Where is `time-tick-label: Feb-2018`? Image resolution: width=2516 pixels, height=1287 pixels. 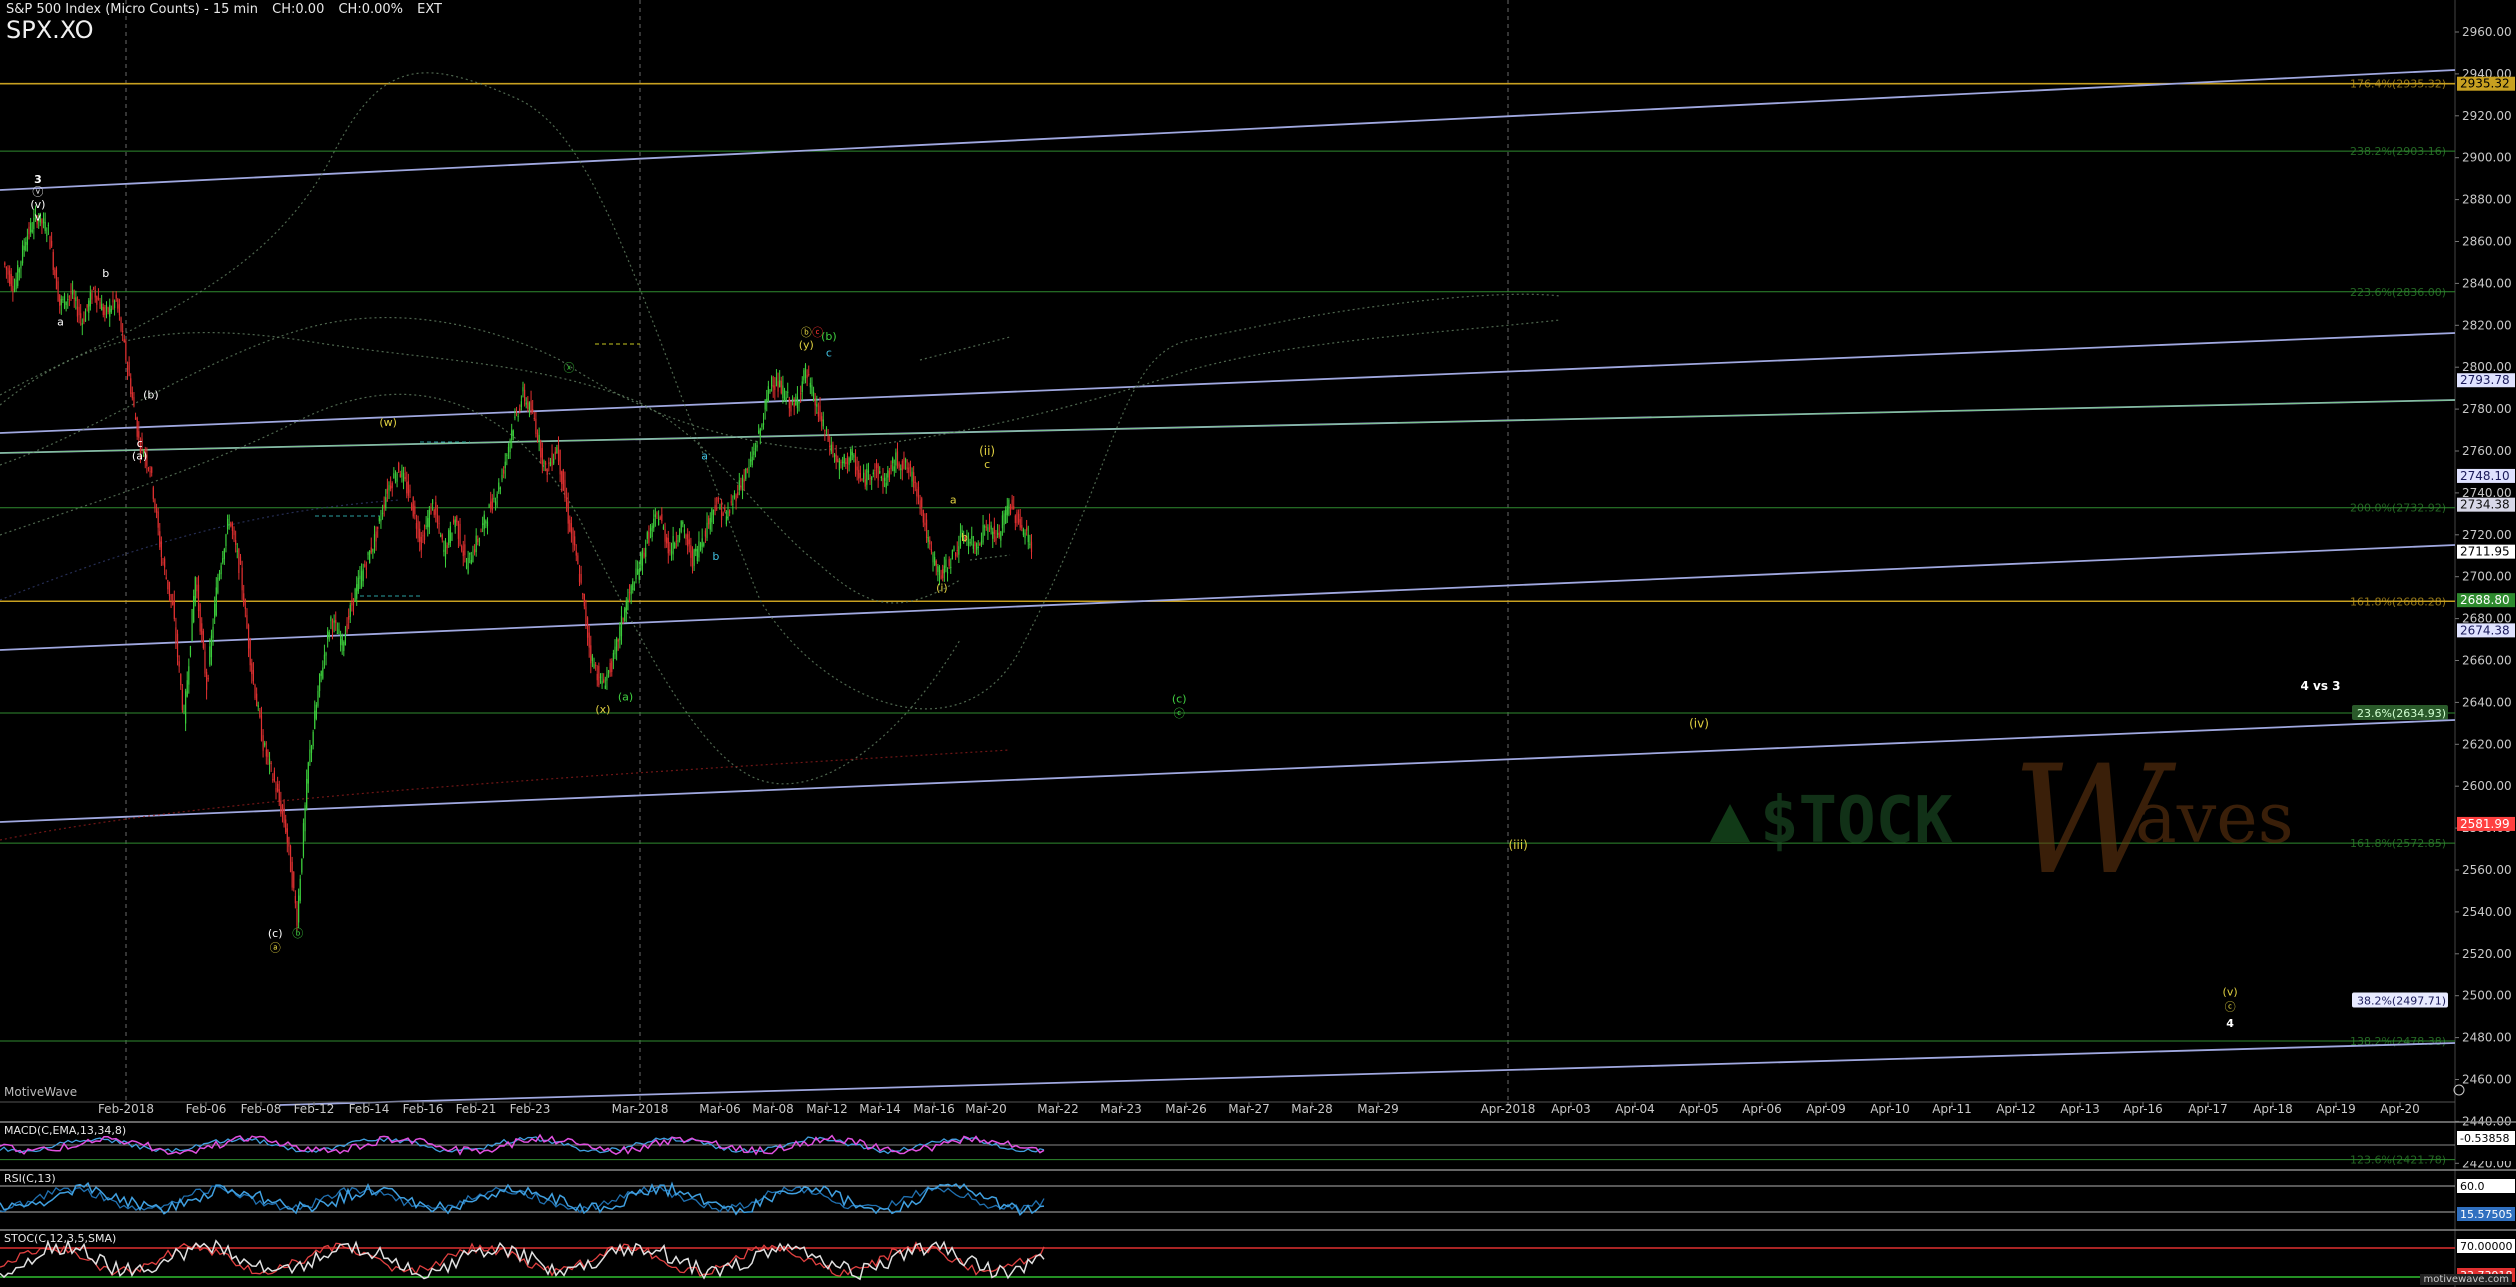
time-tick-label: Feb-2018 is located at coordinates (126, 1109).